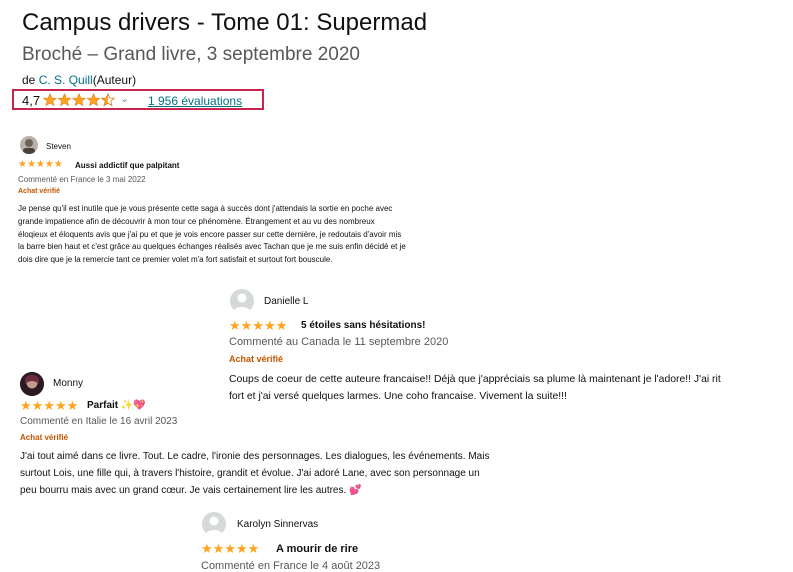  I want to click on reviewer-name: Danielle L, so click(286, 301).